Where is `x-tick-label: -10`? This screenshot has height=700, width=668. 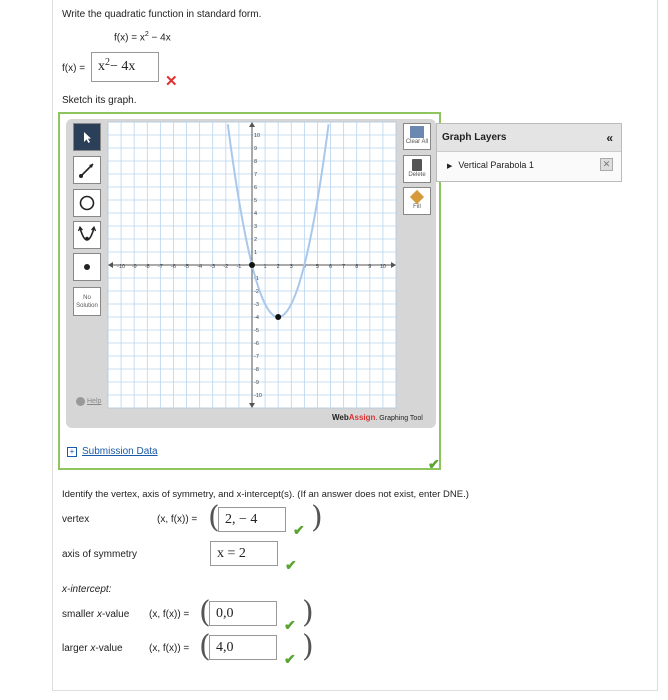 x-tick-label: -10 is located at coordinates (121, 267).